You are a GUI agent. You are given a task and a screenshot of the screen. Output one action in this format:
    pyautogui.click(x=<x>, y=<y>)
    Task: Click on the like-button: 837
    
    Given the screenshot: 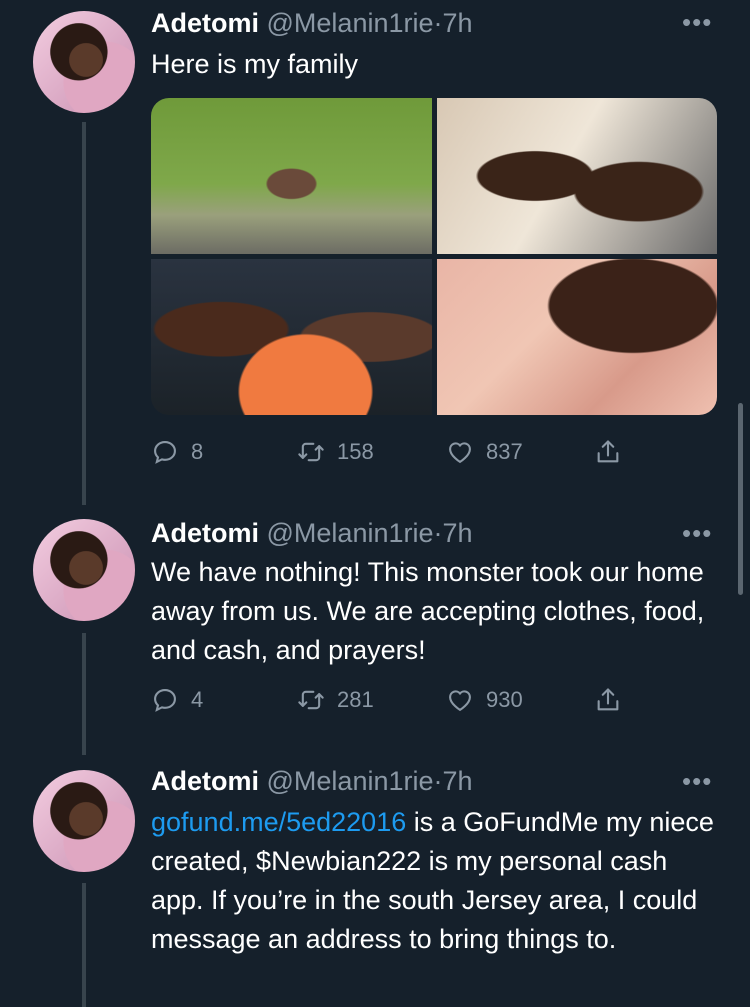 What is the action you would take?
    pyautogui.click(x=484, y=452)
    